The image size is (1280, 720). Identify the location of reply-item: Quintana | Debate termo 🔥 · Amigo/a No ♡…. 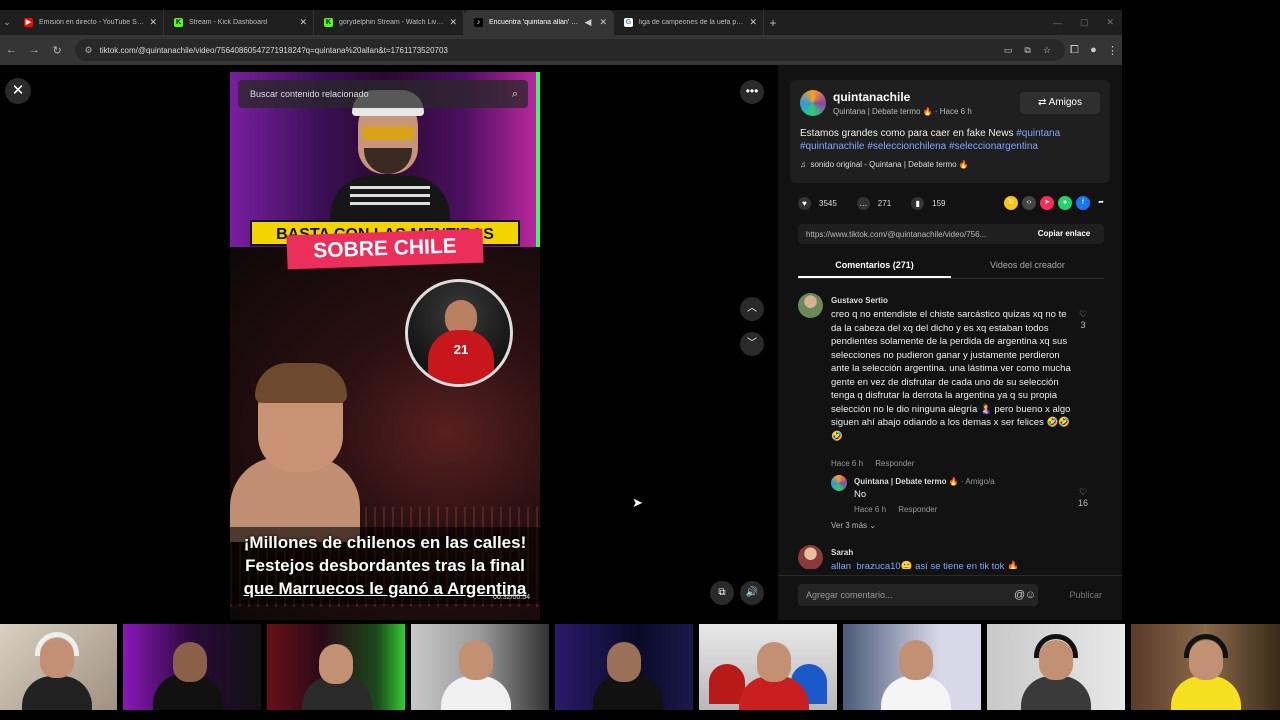
(959, 495).